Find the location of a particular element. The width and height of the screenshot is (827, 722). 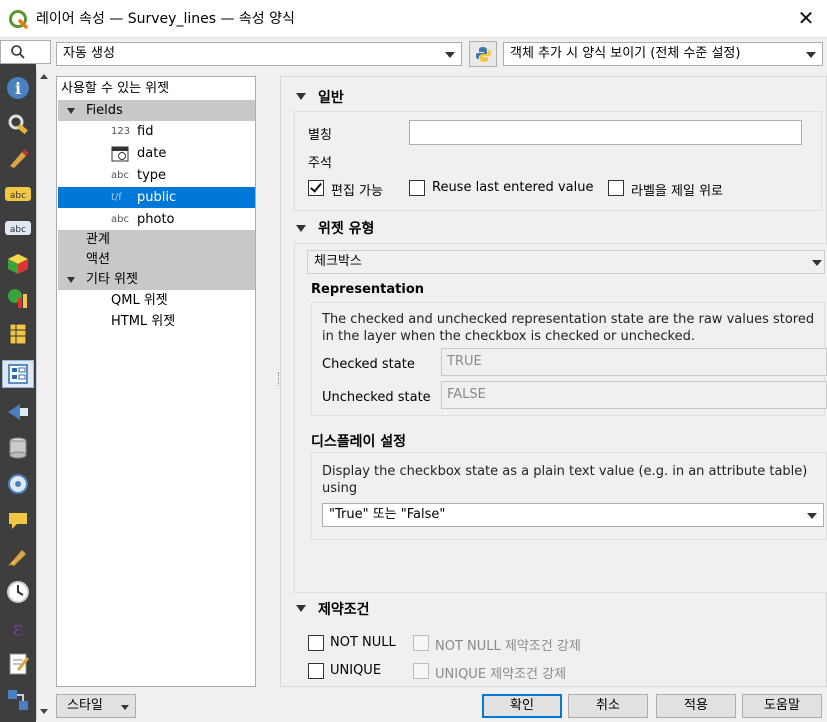

field-name: public is located at coordinates (157, 197).